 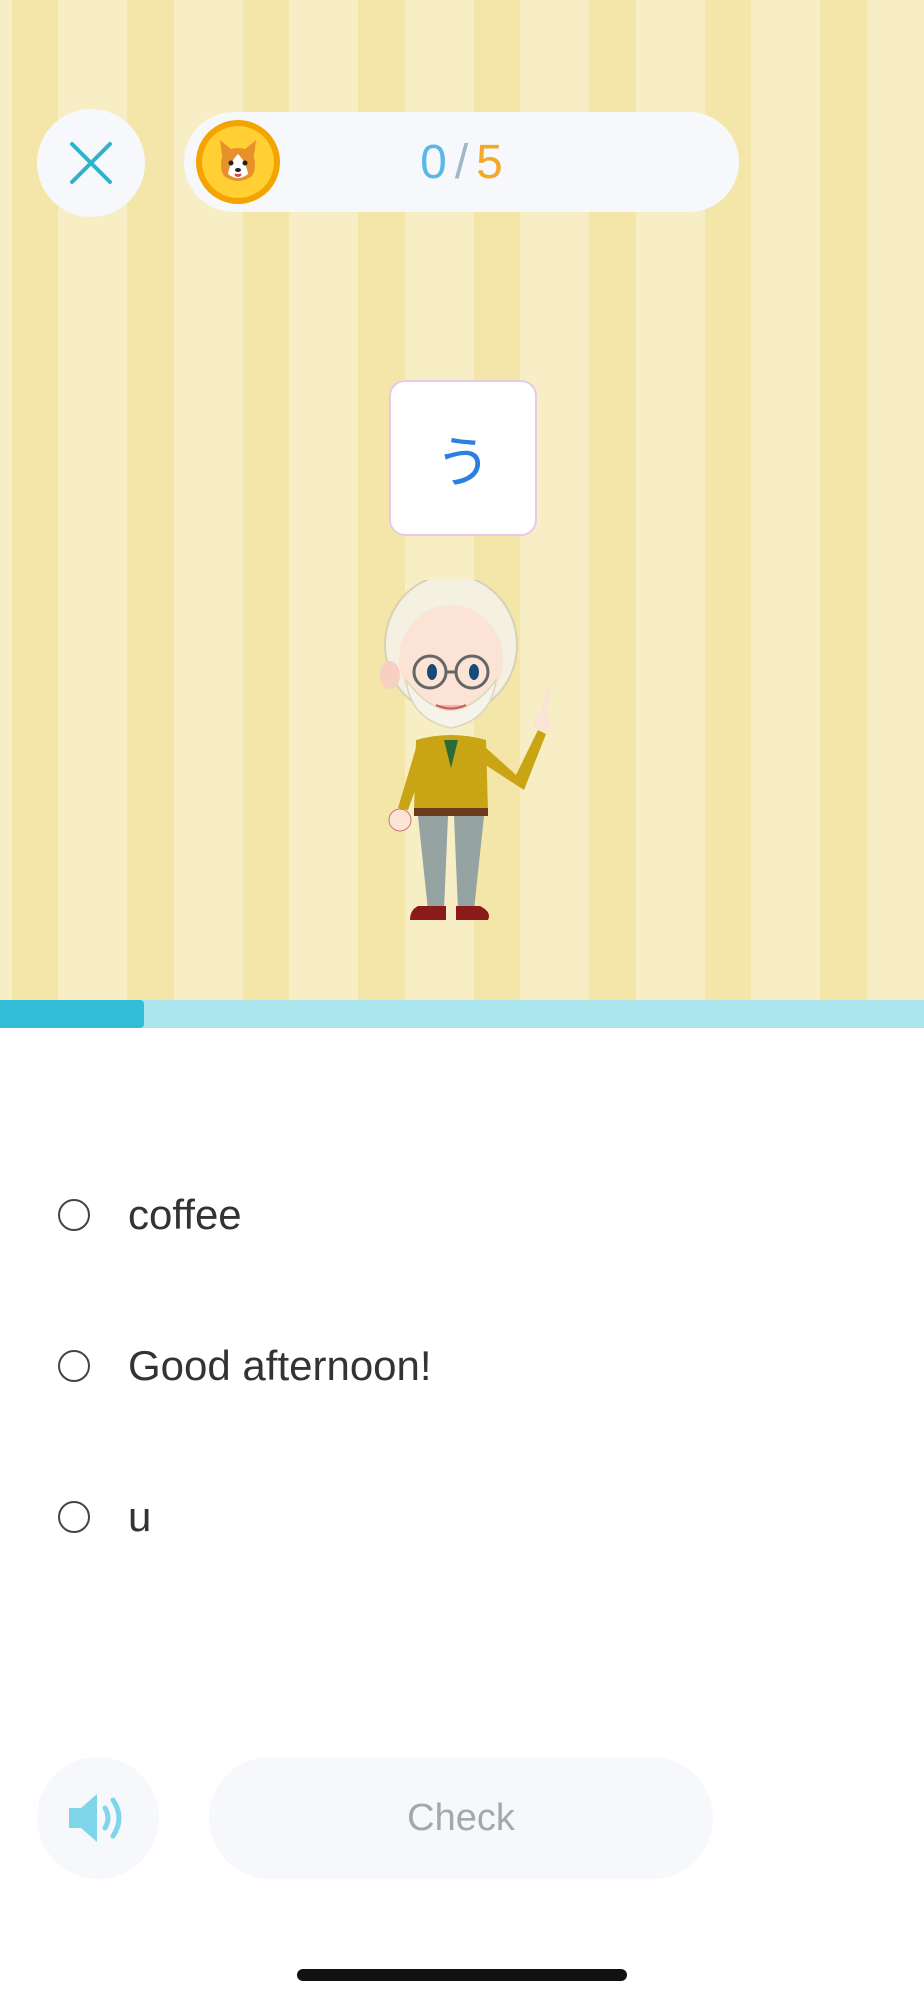 I want to click on check-button: Check, so click(x=461, y=1818).